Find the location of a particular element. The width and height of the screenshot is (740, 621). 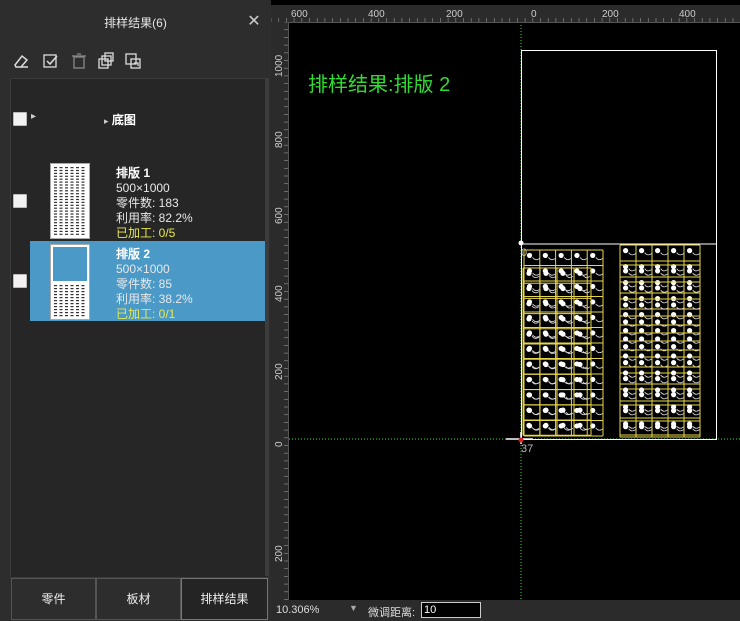

scrollbar is located at coordinates (267, 327).